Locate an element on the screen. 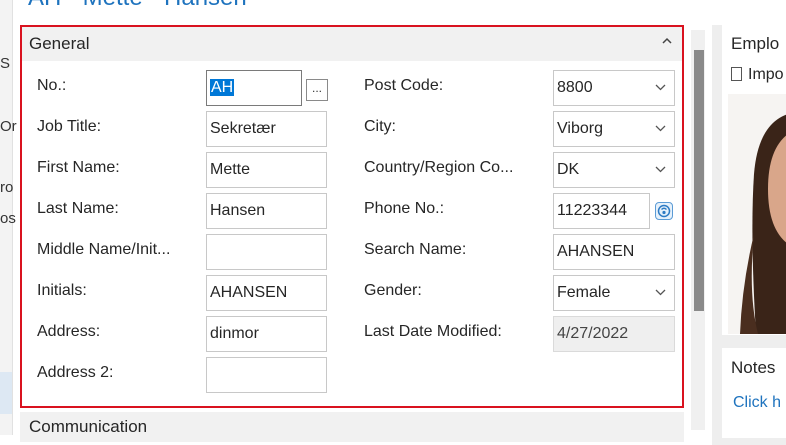 Image resolution: width=786 pixels, height=445 pixels. city-value: Viborg is located at coordinates (580, 128).